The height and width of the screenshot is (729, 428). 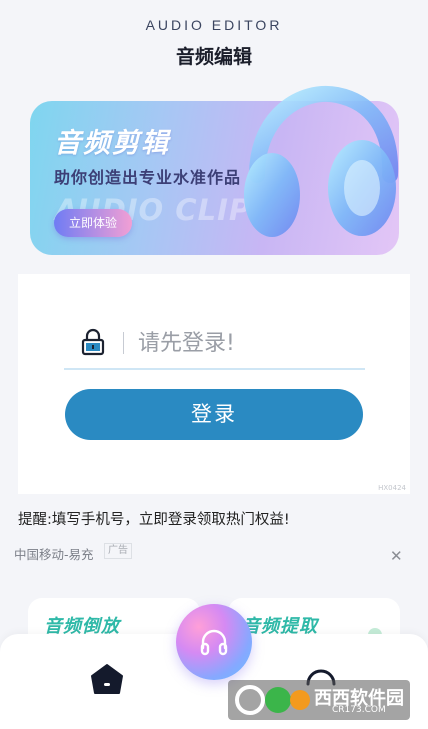 What do you see at coordinates (118, 551) in the screenshot?
I see `ad-label: 广告` at bounding box center [118, 551].